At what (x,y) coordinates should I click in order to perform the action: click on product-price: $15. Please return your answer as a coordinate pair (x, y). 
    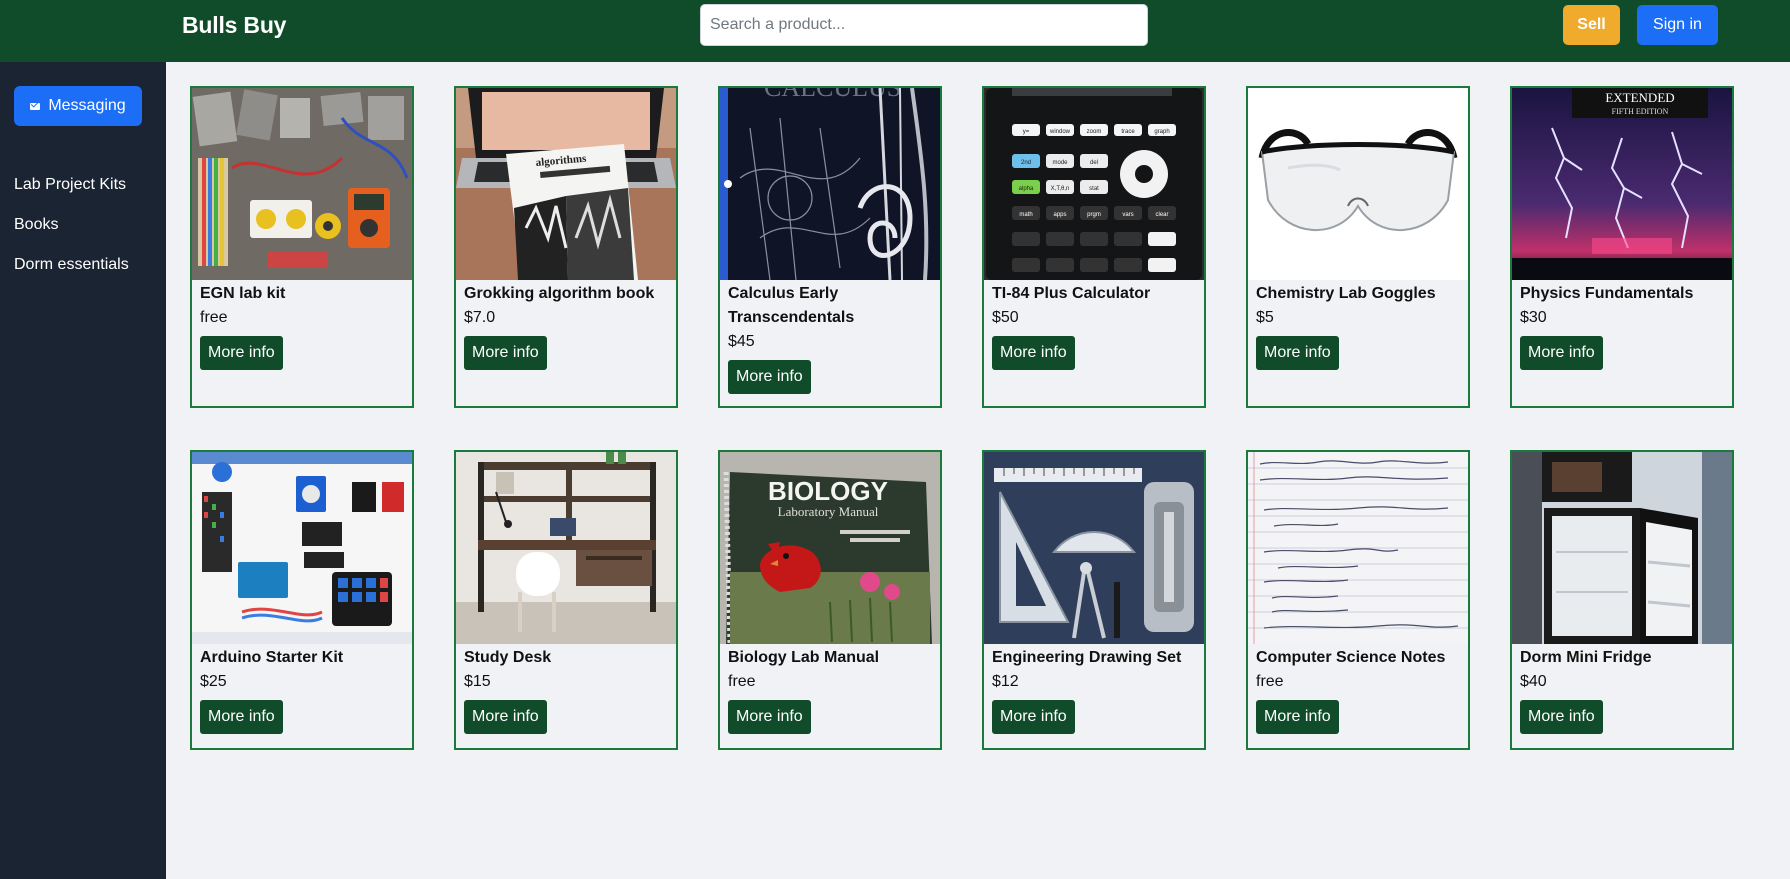
    Looking at the image, I should click on (477, 681).